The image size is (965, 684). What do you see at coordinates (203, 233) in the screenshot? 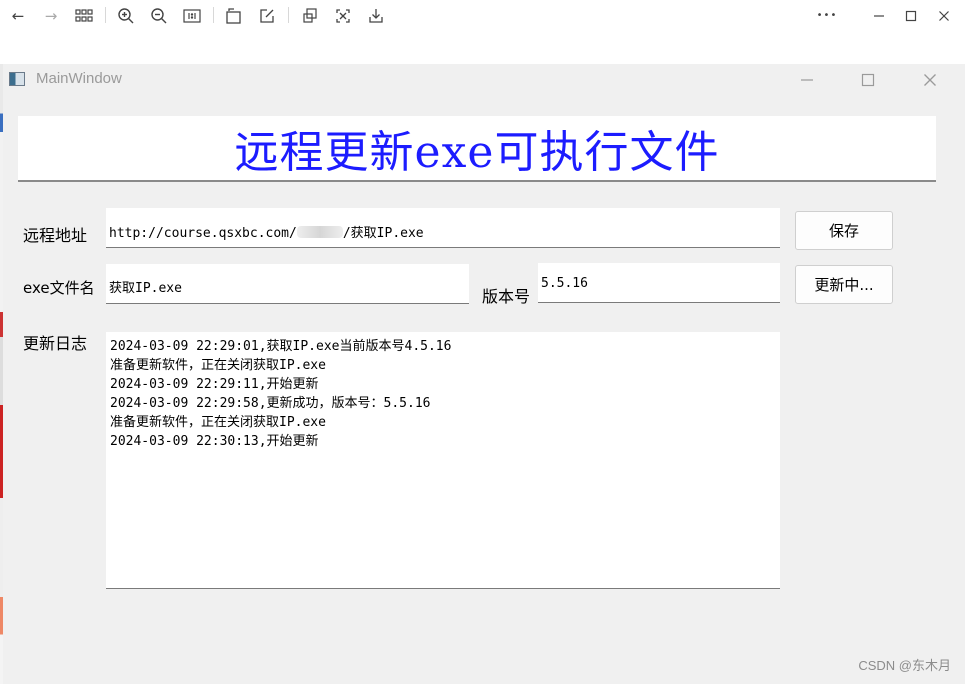
I see `remote-url-prefix: http://course.qsxbc.com/` at bounding box center [203, 233].